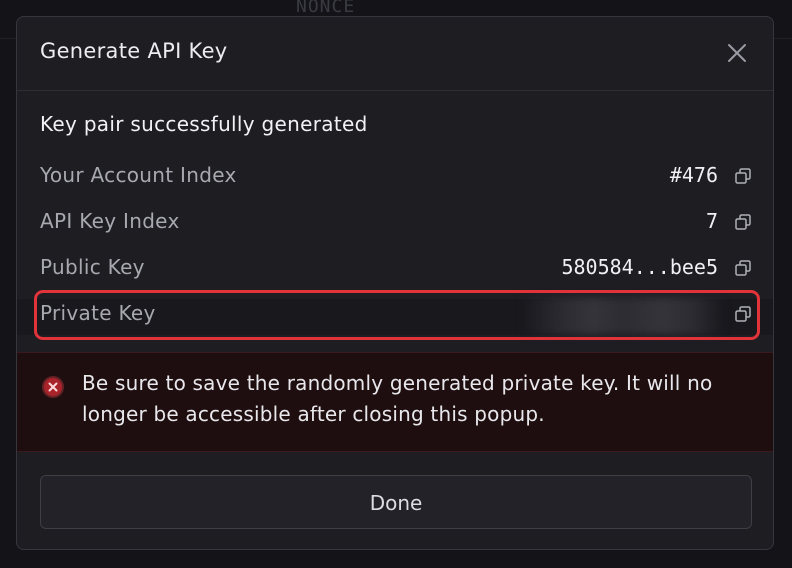 The height and width of the screenshot is (568, 792). I want to click on error-icon, so click(53, 387).